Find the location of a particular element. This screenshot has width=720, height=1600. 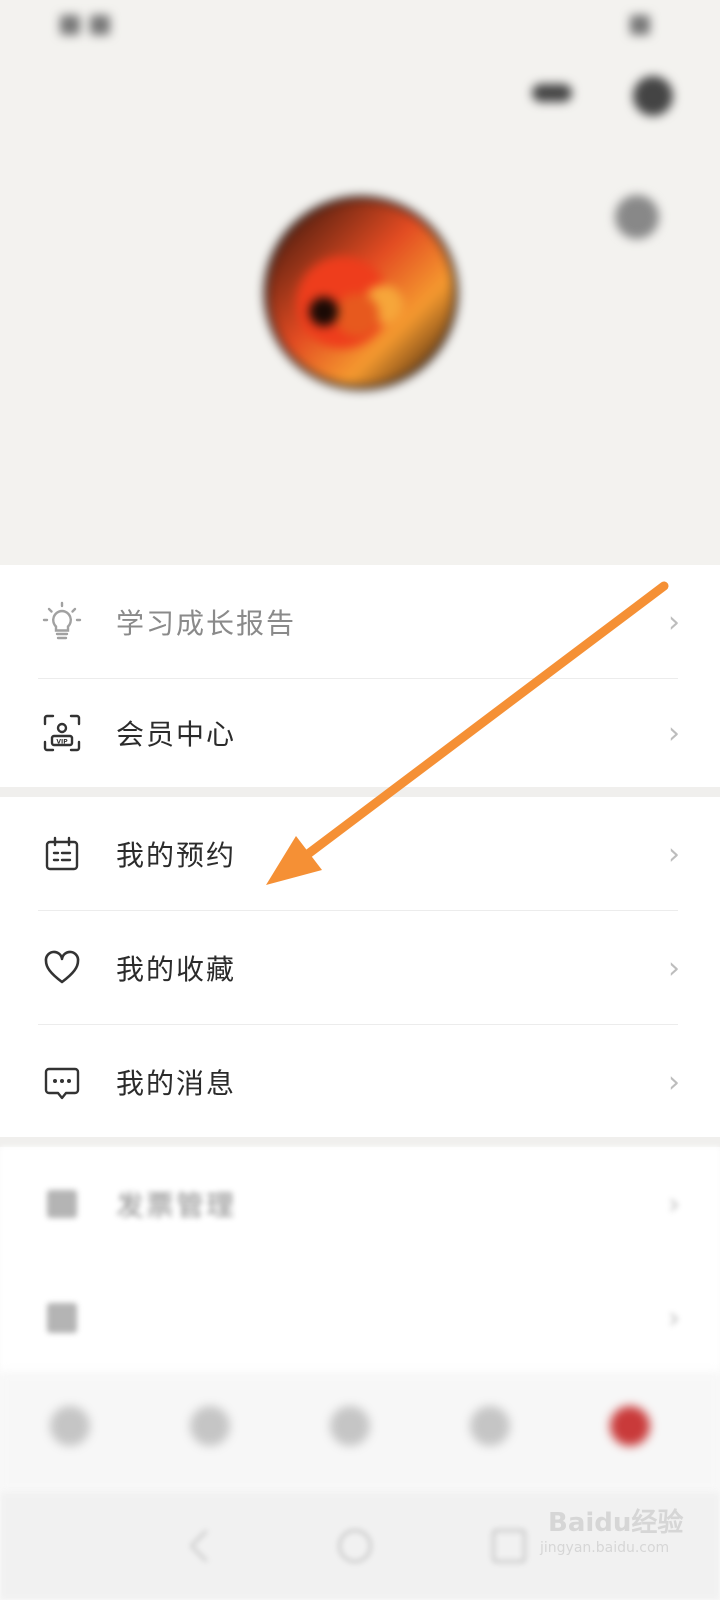

avatar is located at coordinates (361, 293).